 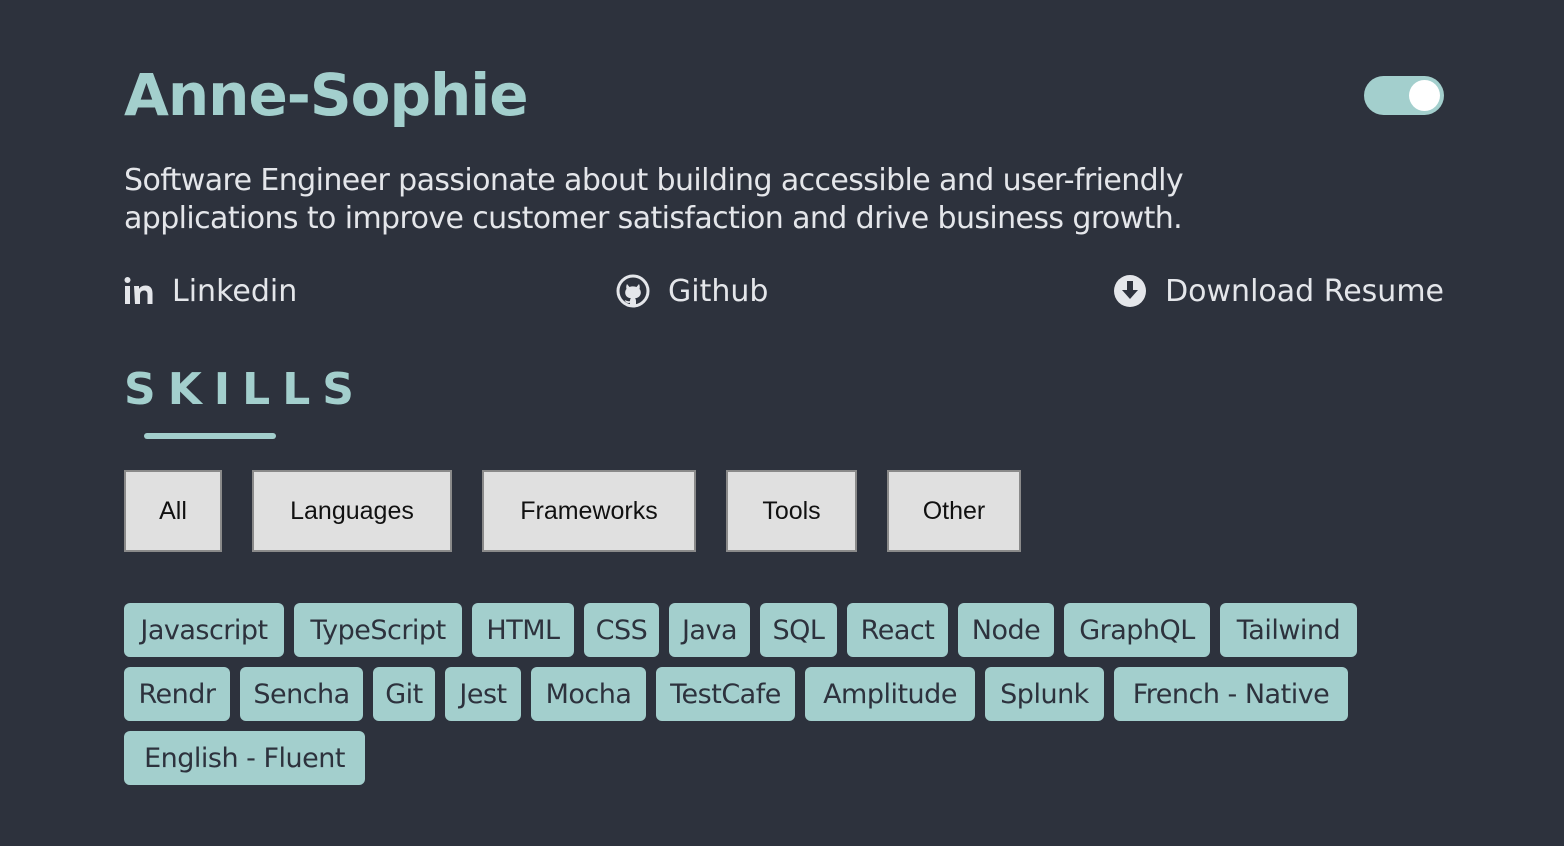 What do you see at coordinates (1044, 694) in the screenshot?
I see `skill-tag: Splunk` at bounding box center [1044, 694].